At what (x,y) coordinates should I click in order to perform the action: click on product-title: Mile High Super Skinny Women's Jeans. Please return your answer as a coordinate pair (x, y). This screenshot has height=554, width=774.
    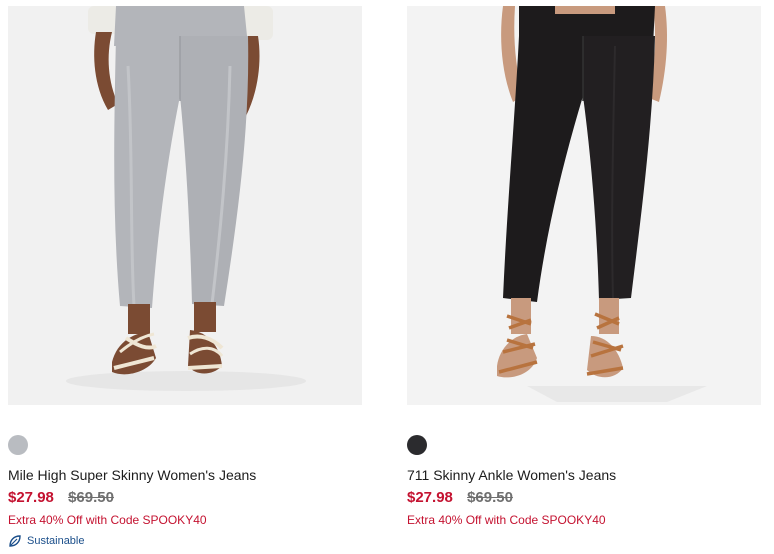
    Looking at the image, I should click on (185, 475).